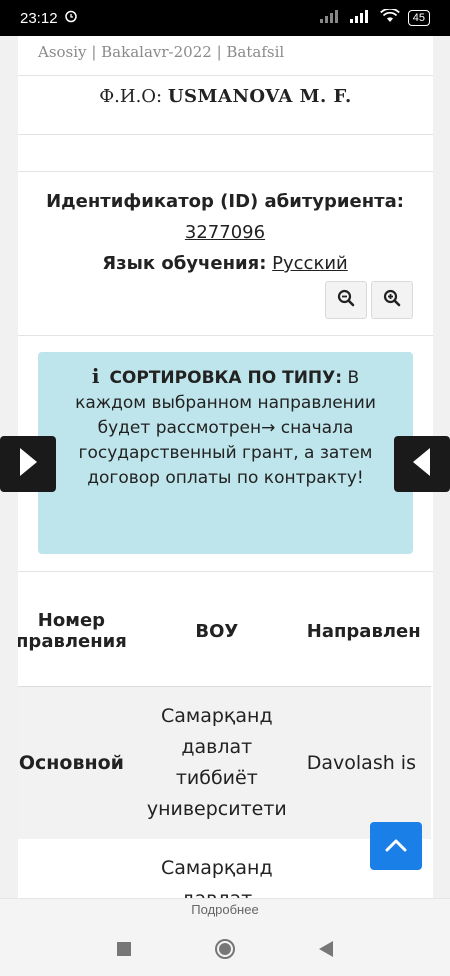 The image size is (450, 976). Describe the element at coordinates (418, 18) in the screenshot. I see `battery-icon: 45` at that location.